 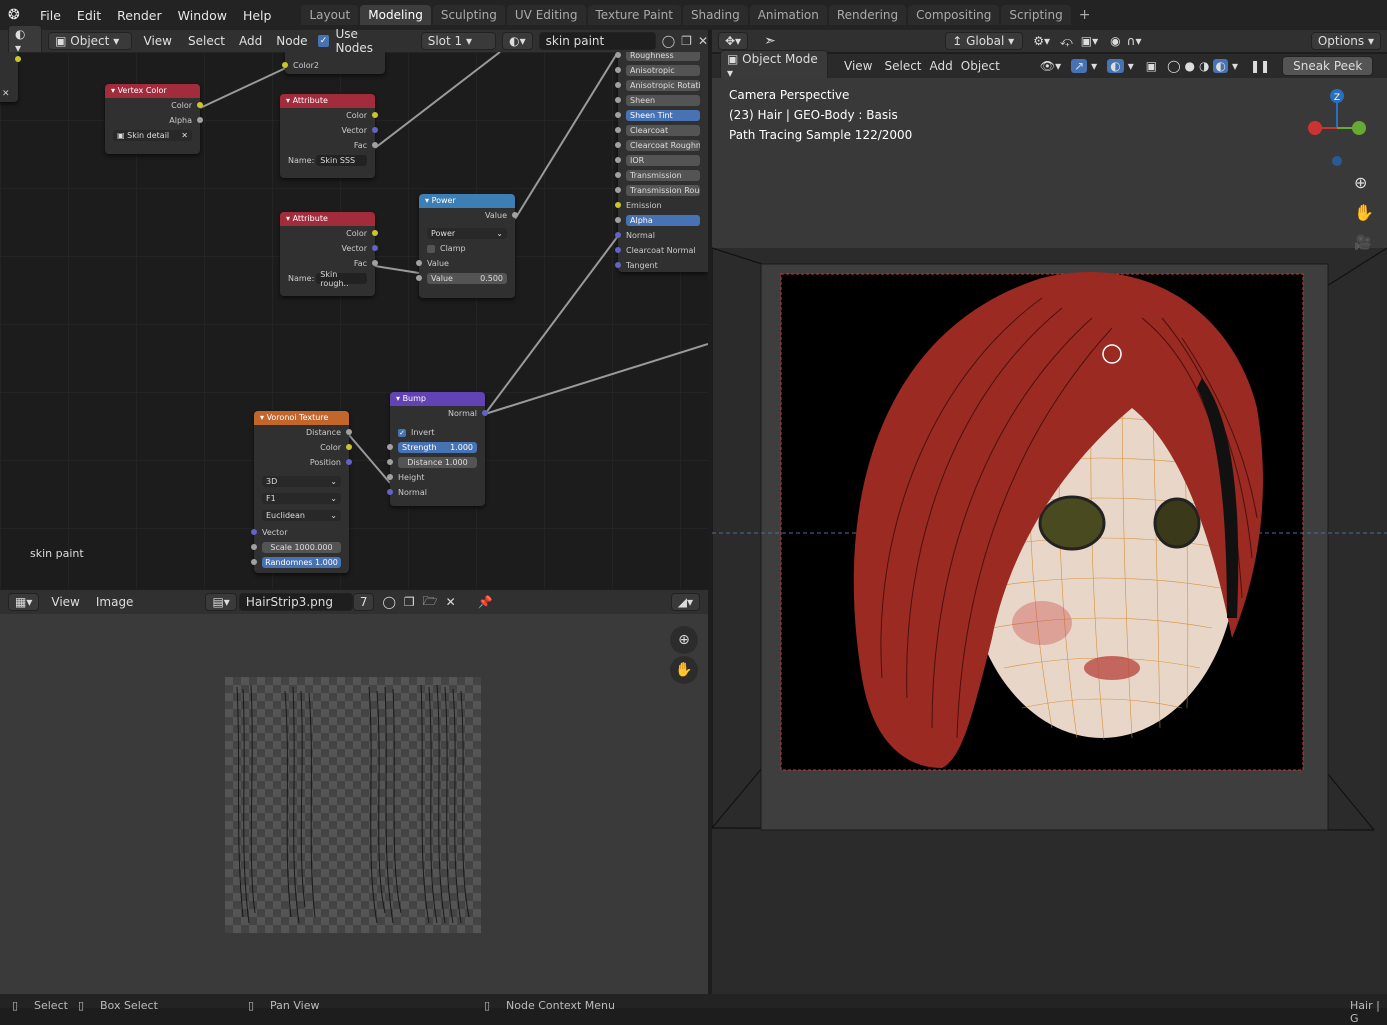 What do you see at coordinates (250, 41) in the screenshot?
I see `menu-add: Add` at bounding box center [250, 41].